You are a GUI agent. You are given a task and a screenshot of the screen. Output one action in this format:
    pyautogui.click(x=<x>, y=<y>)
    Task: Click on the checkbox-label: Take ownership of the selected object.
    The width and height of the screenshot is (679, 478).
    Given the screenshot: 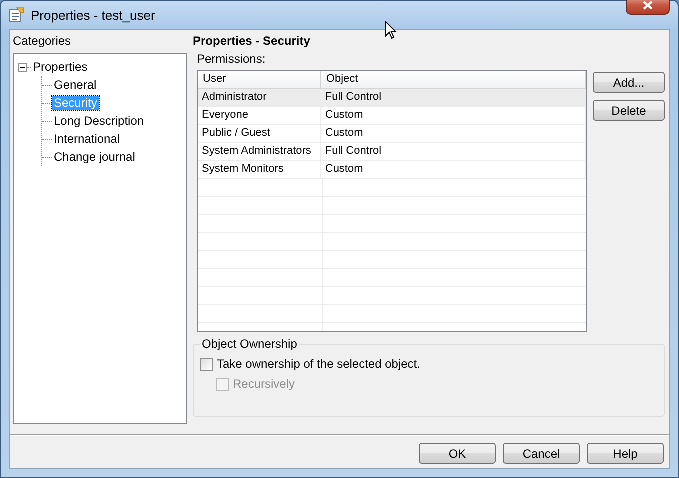 What is the action you would take?
    pyautogui.click(x=318, y=364)
    